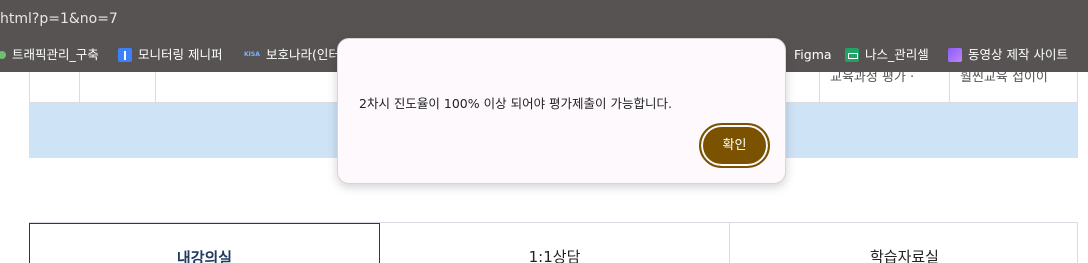 The image size is (1088, 263). Describe the element at coordinates (55, 54) in the screenshot. I see `bookmark-label: 트래픽관리_구축` at that location.